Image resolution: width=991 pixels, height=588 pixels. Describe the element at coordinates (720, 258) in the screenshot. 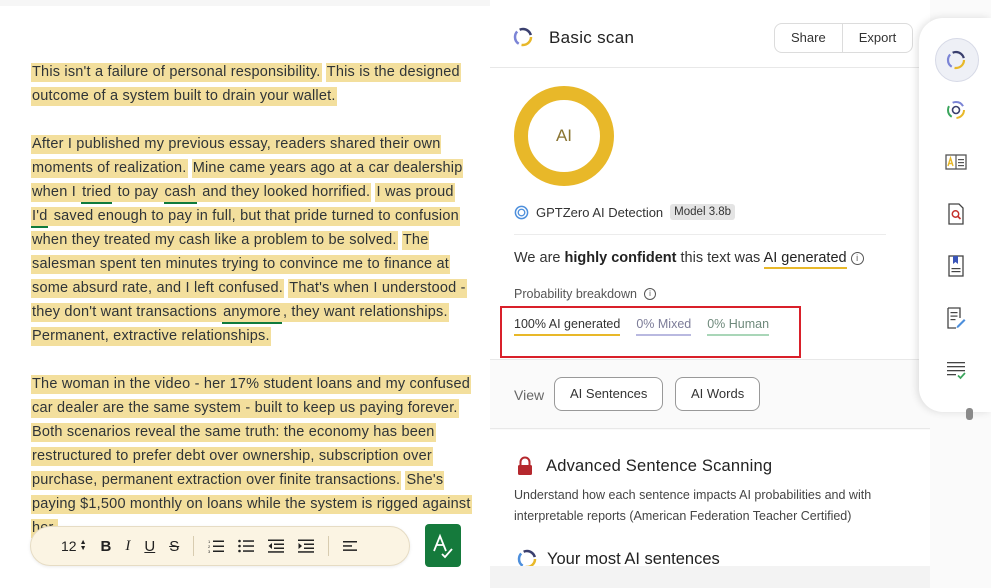

I see `confidence-middle: this text was` at that location.